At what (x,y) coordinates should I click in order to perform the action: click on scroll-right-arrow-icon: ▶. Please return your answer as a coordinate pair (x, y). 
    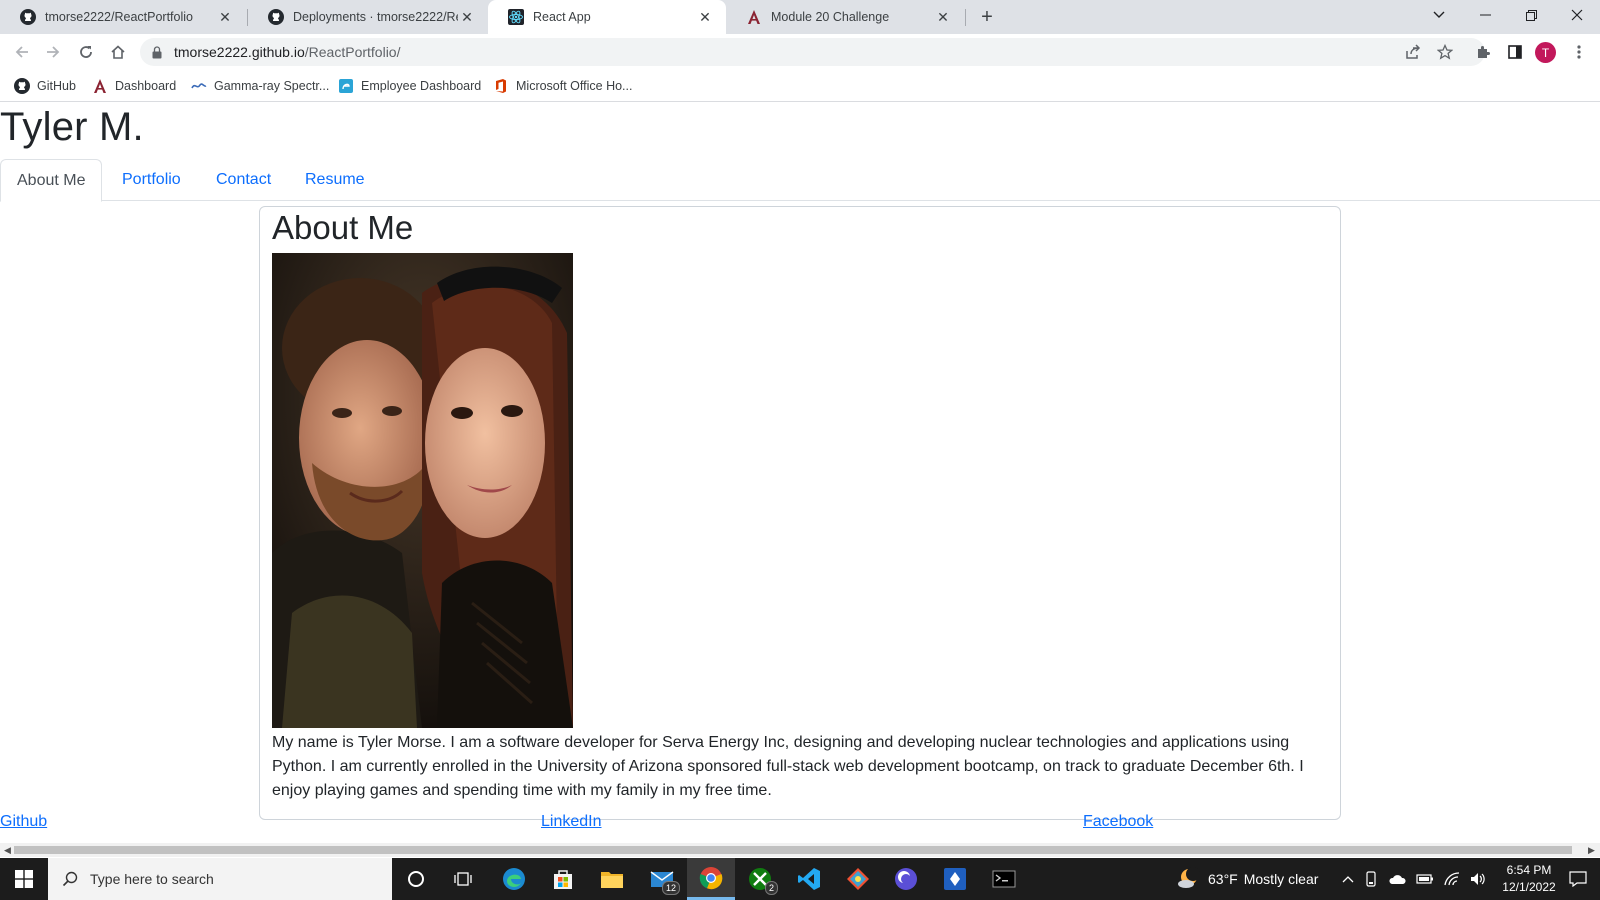
    Looking at the image, I should click on (1591, 850).